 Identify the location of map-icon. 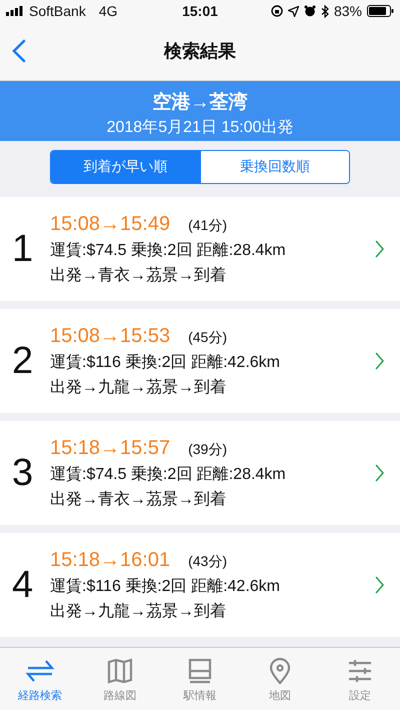
(120, 671).